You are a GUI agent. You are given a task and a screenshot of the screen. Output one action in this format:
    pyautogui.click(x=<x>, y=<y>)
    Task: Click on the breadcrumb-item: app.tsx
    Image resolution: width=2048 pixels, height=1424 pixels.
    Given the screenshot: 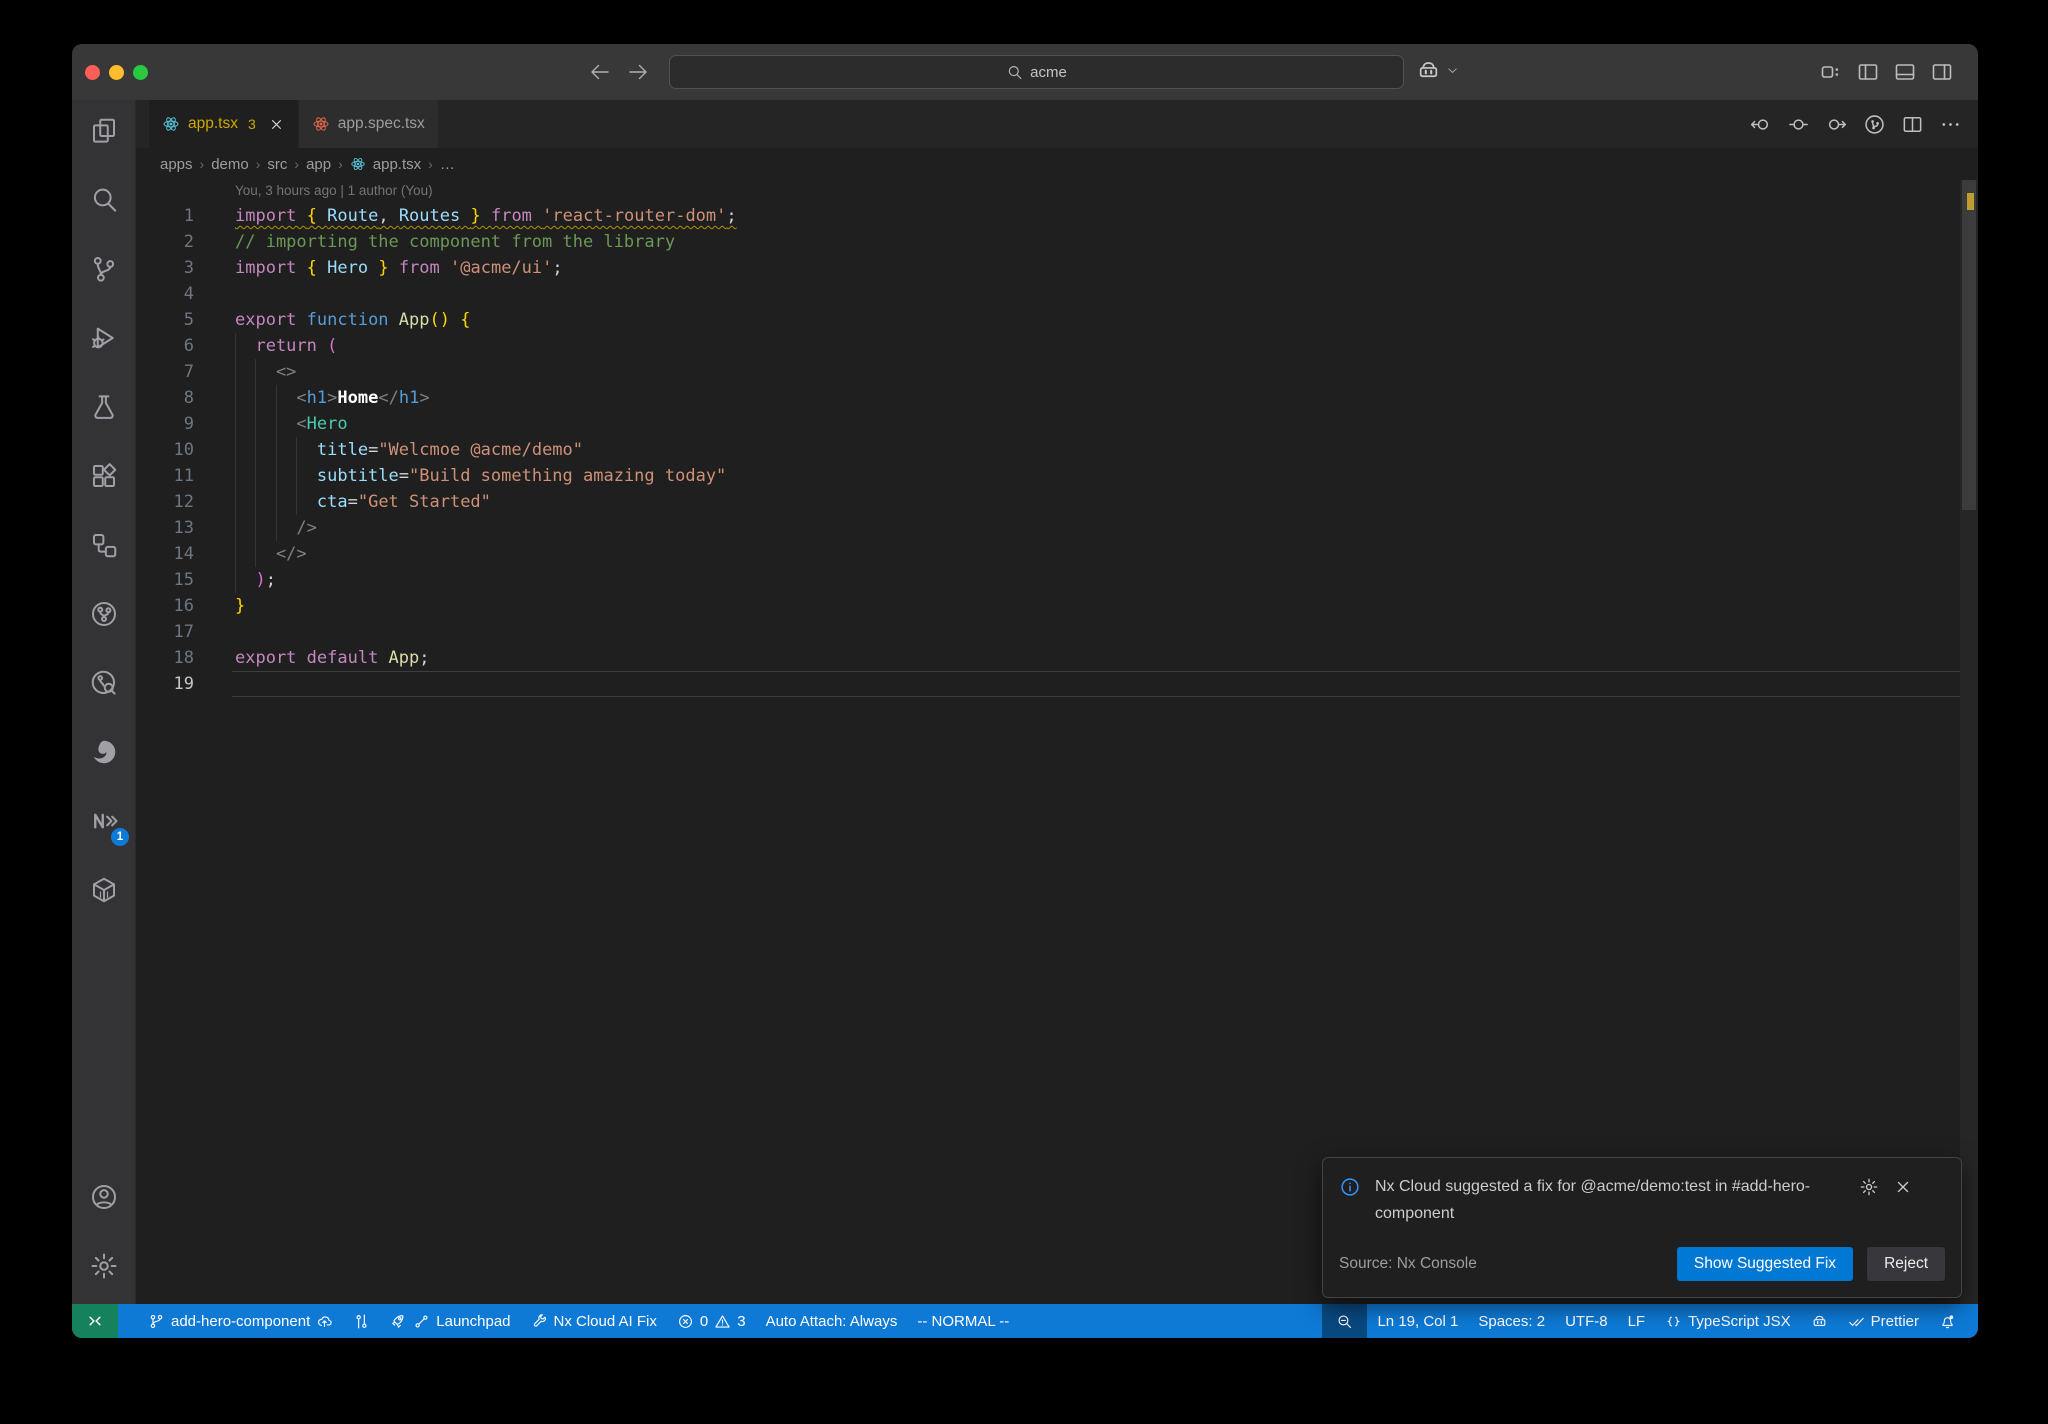 What is the action you would take?
    pyautogui.click(x=397, y=164)
    